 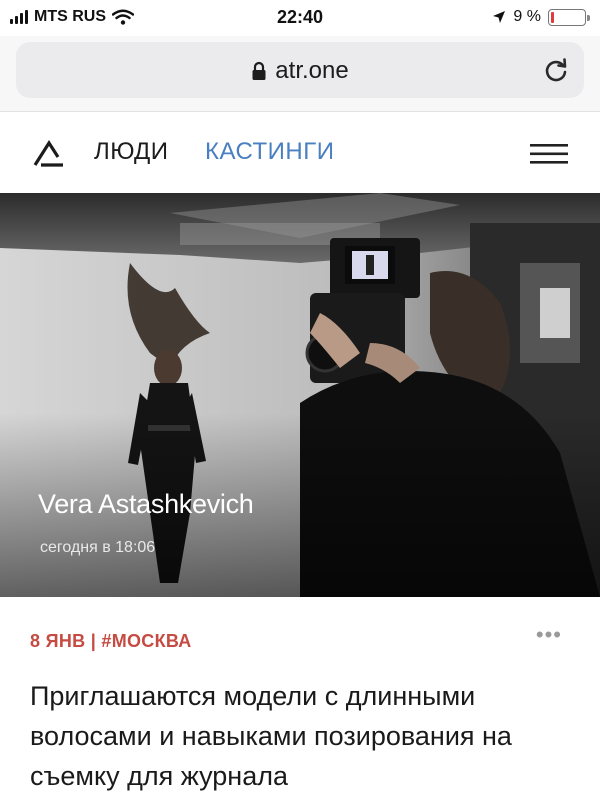 I want to click on hero-author-name: Vera Astashkevich, so click(x=146, y=504).